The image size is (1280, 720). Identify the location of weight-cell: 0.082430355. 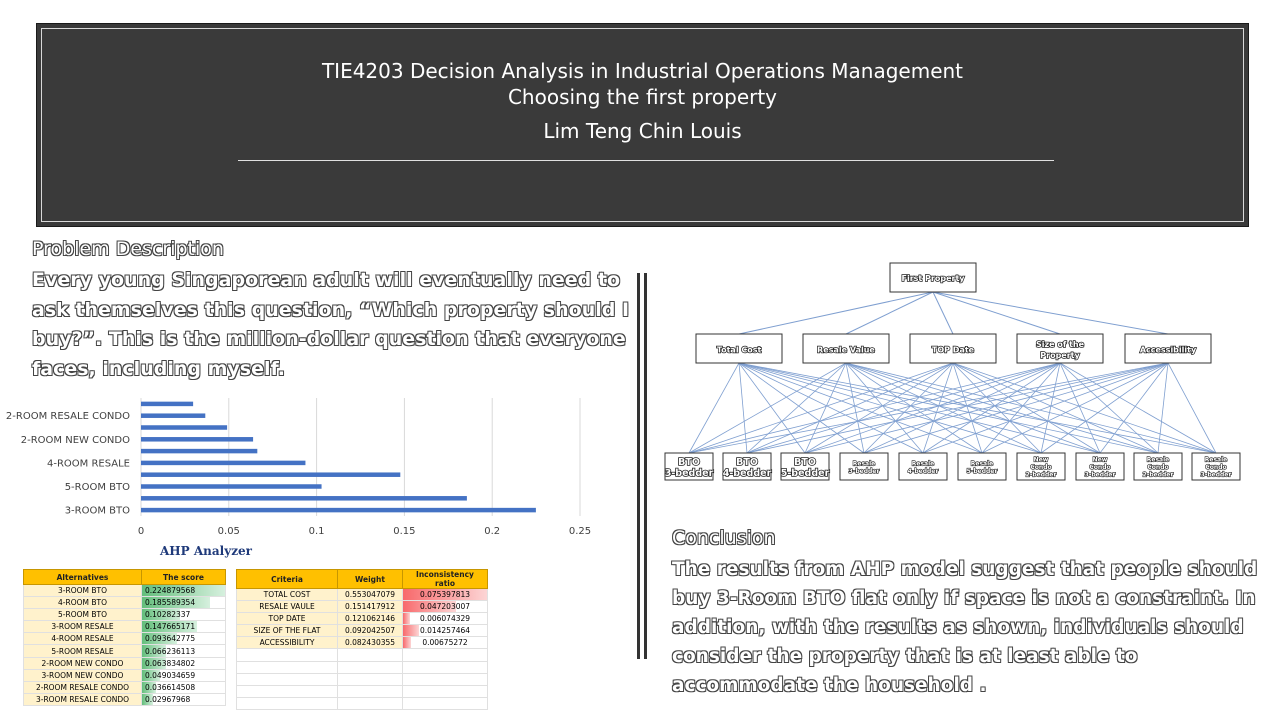
(370, 643).